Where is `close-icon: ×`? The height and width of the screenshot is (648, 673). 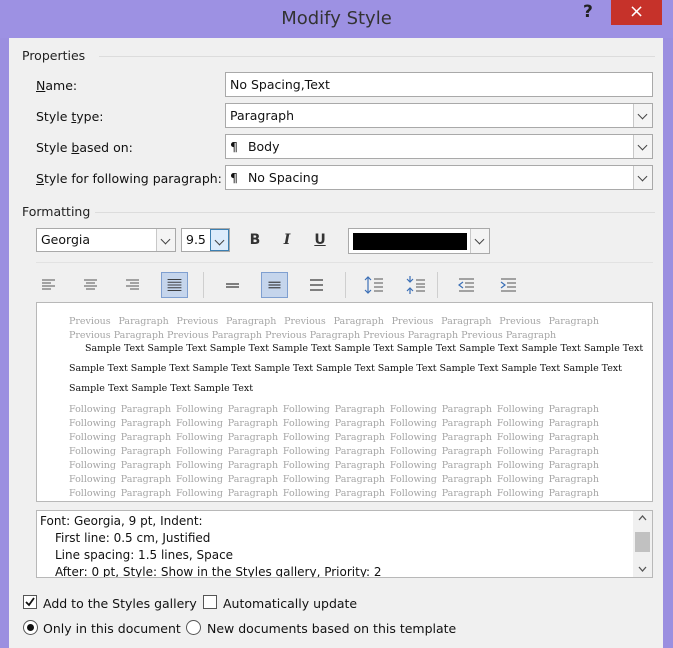 close-icon: × is located at coordinates (636, 11).